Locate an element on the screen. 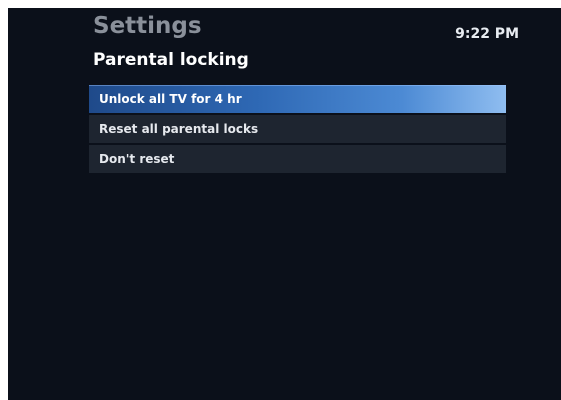  menu-item-reset-parental-locks: Reset all parental locks is located at coordinates (297, 129).